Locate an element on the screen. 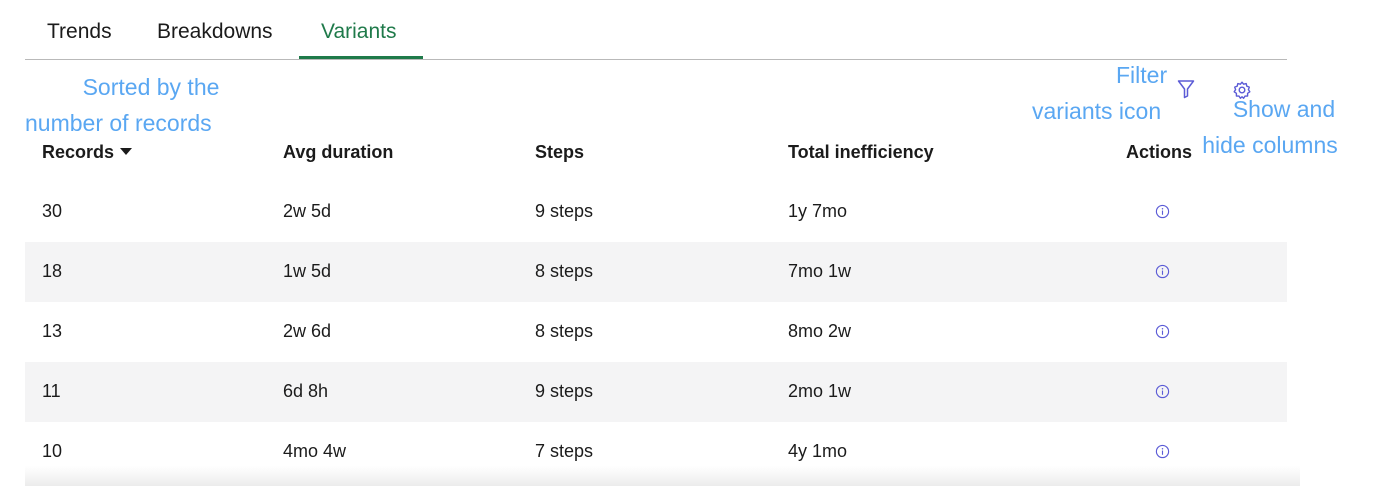 This screenshot has height=486, width=1380. sort-descending-icon is located at coordinates (126, 151).